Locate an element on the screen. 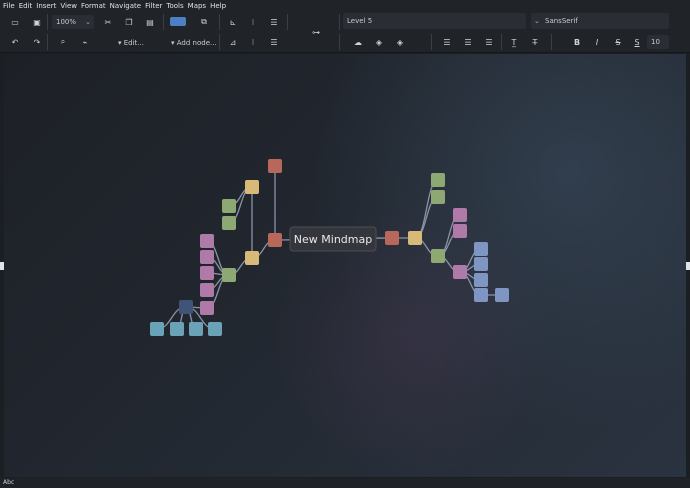 This screenshot has height=488, width=690. bold-button: B is located at coordinates (577, 42).